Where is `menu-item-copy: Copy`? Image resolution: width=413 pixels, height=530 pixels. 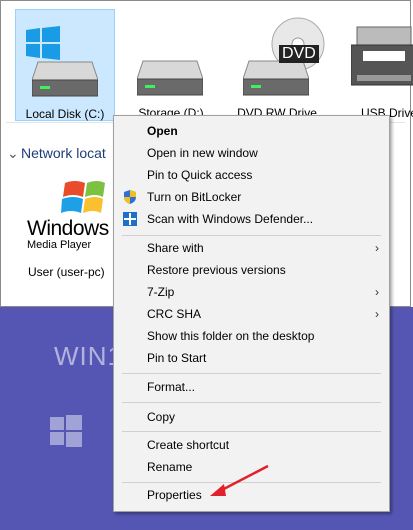 menu-item-copy: Copy is located at coordinates (251, 417).